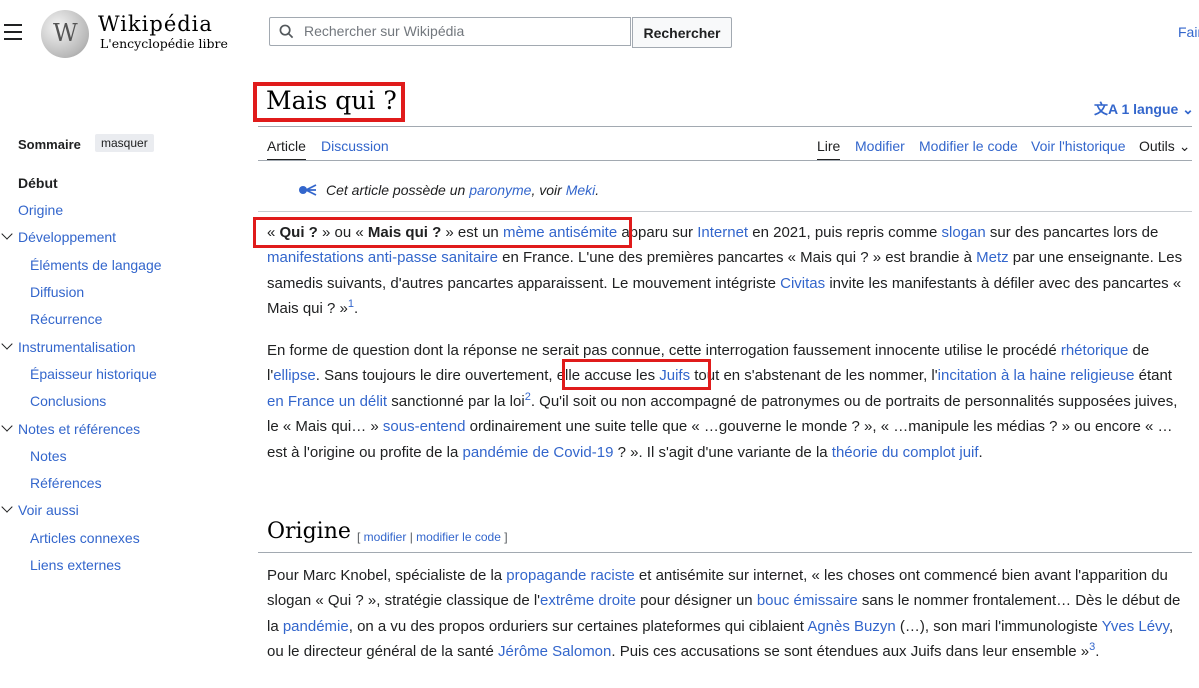 The image size is (1199, 688). Describe the element at coordinates (992, 257) in the screenshot. I see `link-metz: Metz` at that location.